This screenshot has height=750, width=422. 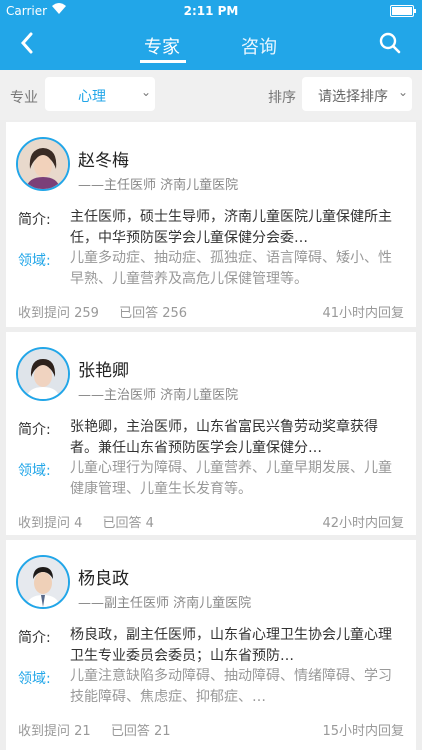 What do you see at coordinates (162, 46) in the screenshot?
I see `tab-expert: 专家` at bounding box center [162, 46].